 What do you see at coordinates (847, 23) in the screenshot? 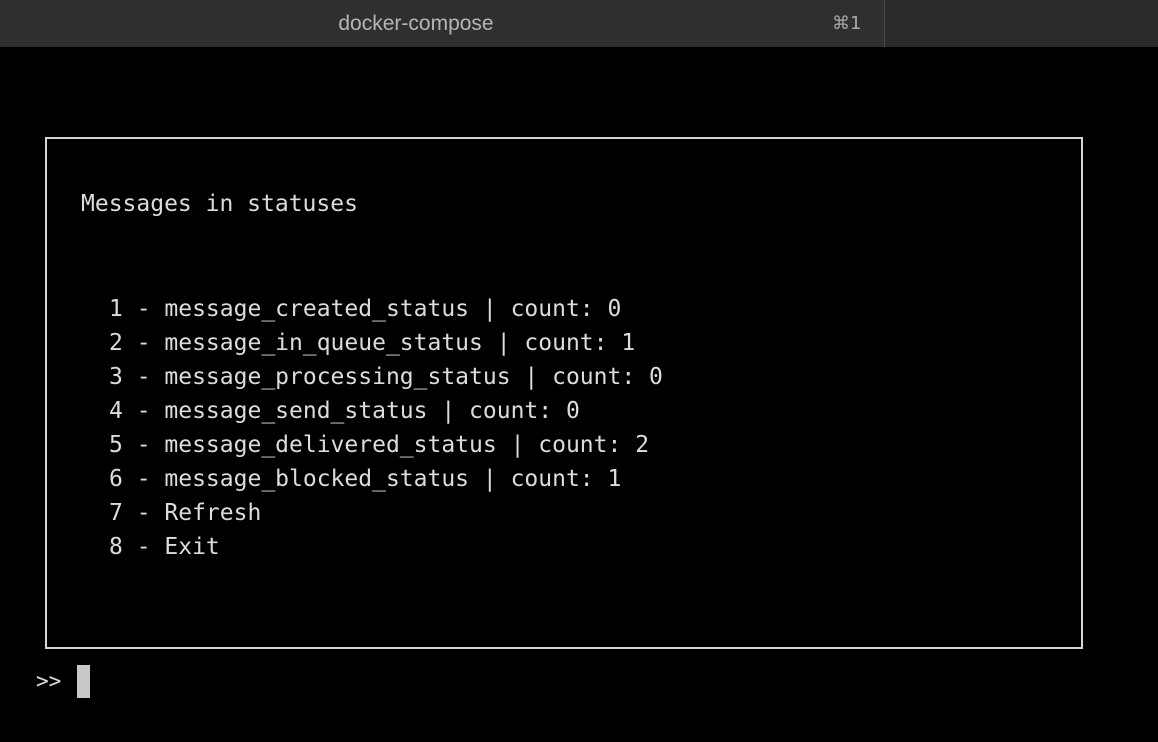
I see `tab-shortcut-label: ⌘1` at bounding box center [847, 23].